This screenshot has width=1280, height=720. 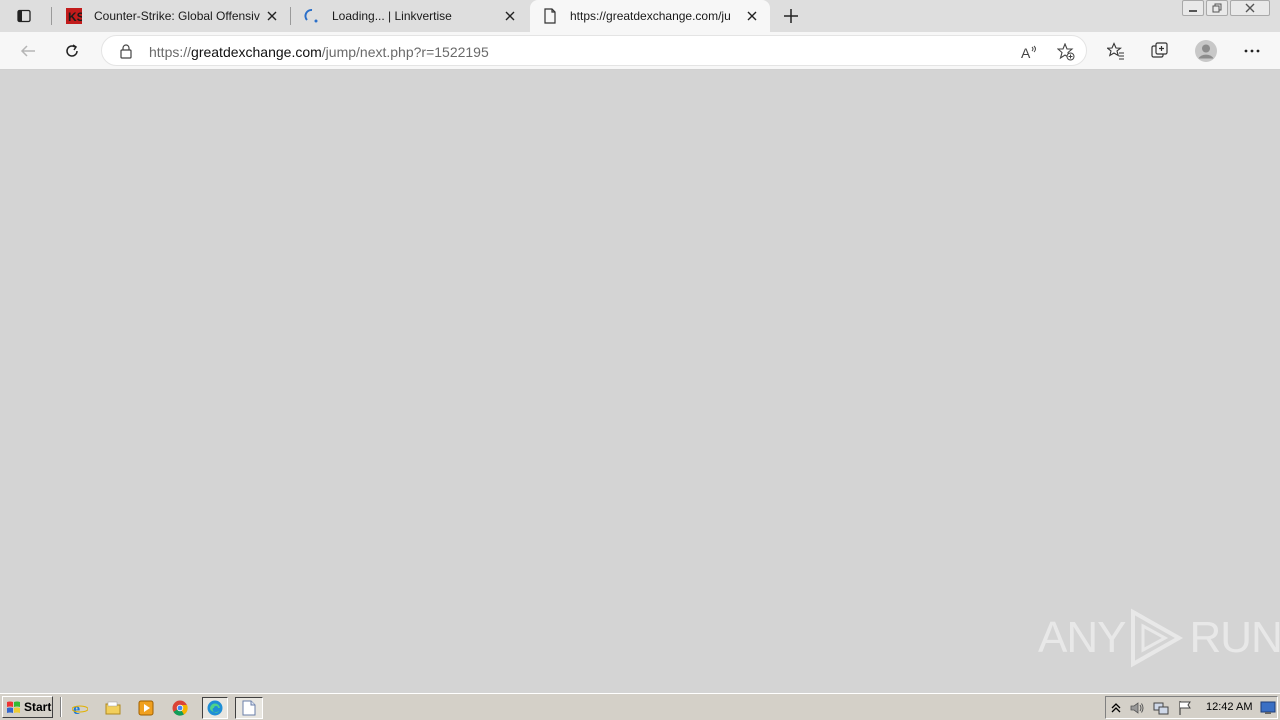 I want to click on favorites-button, so click(x=1116, y=51).